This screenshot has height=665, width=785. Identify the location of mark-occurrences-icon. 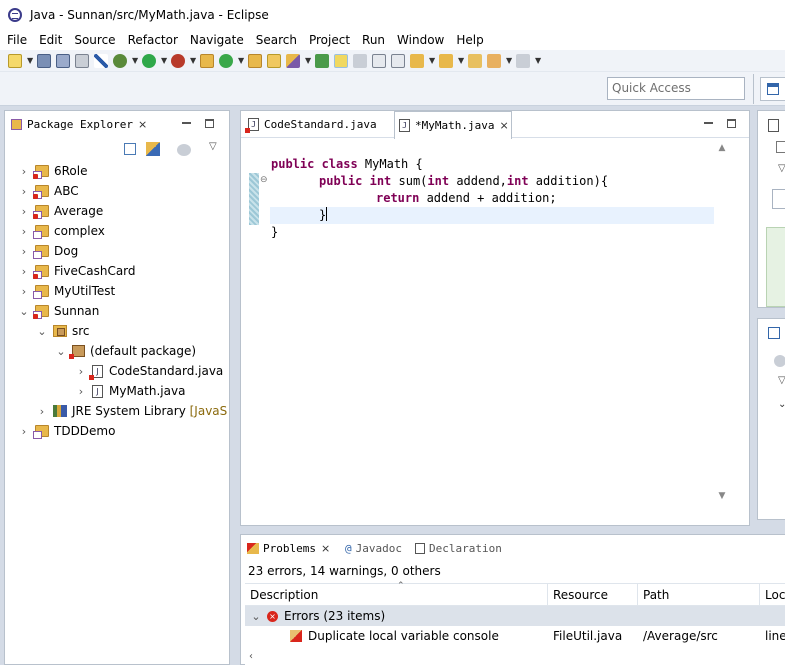
(341, 60).